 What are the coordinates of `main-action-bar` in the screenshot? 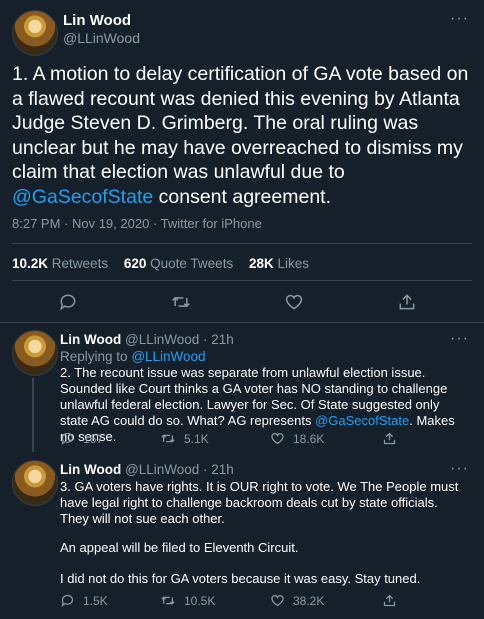 It's located at (242, 302).